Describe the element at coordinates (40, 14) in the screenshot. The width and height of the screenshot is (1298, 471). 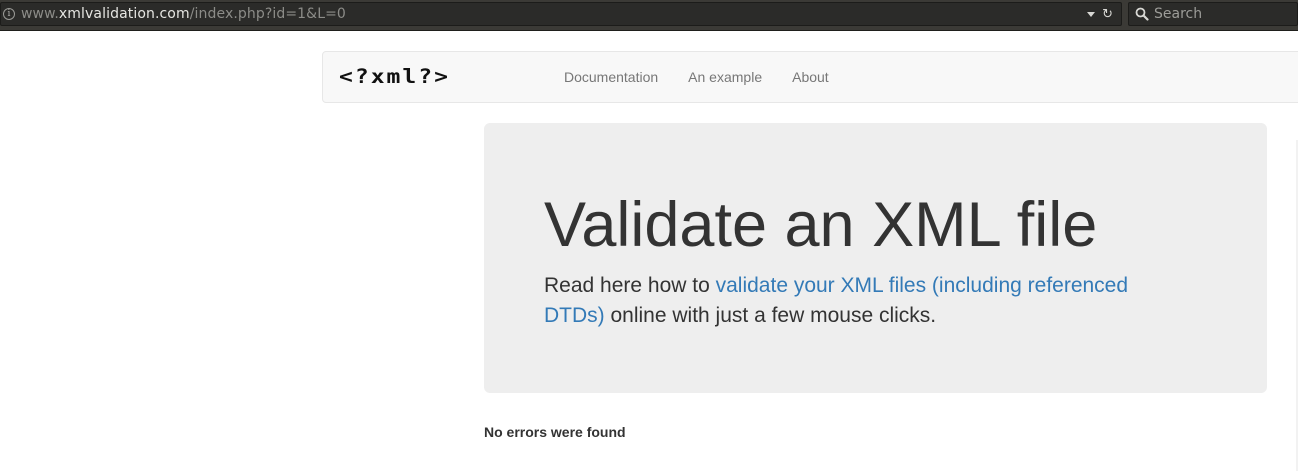
I see `url-prefix: www.` at that location.